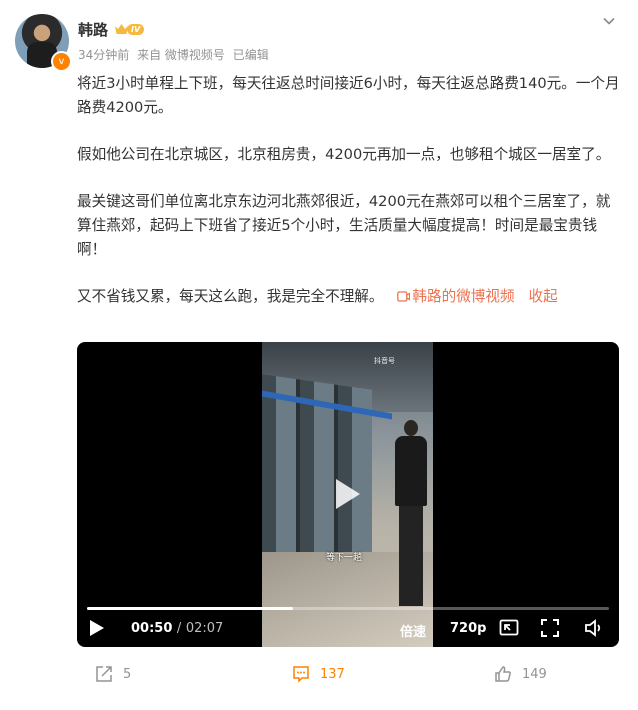 The width and height of the screenshot is (638, 710). What do you see at coordinates (204, 628) in the screenshot?
I see `total-time: 02:07` at bounding box center [204, 628].